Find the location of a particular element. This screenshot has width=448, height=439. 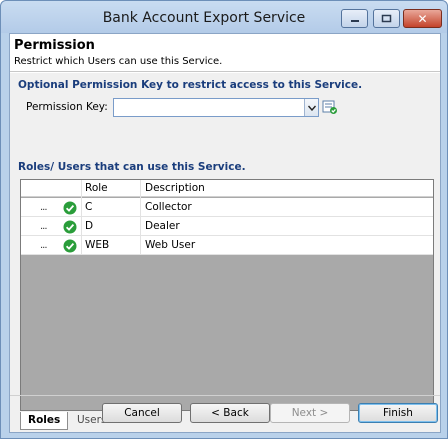

finish-button: Finish is located at coordinates (398, 413).